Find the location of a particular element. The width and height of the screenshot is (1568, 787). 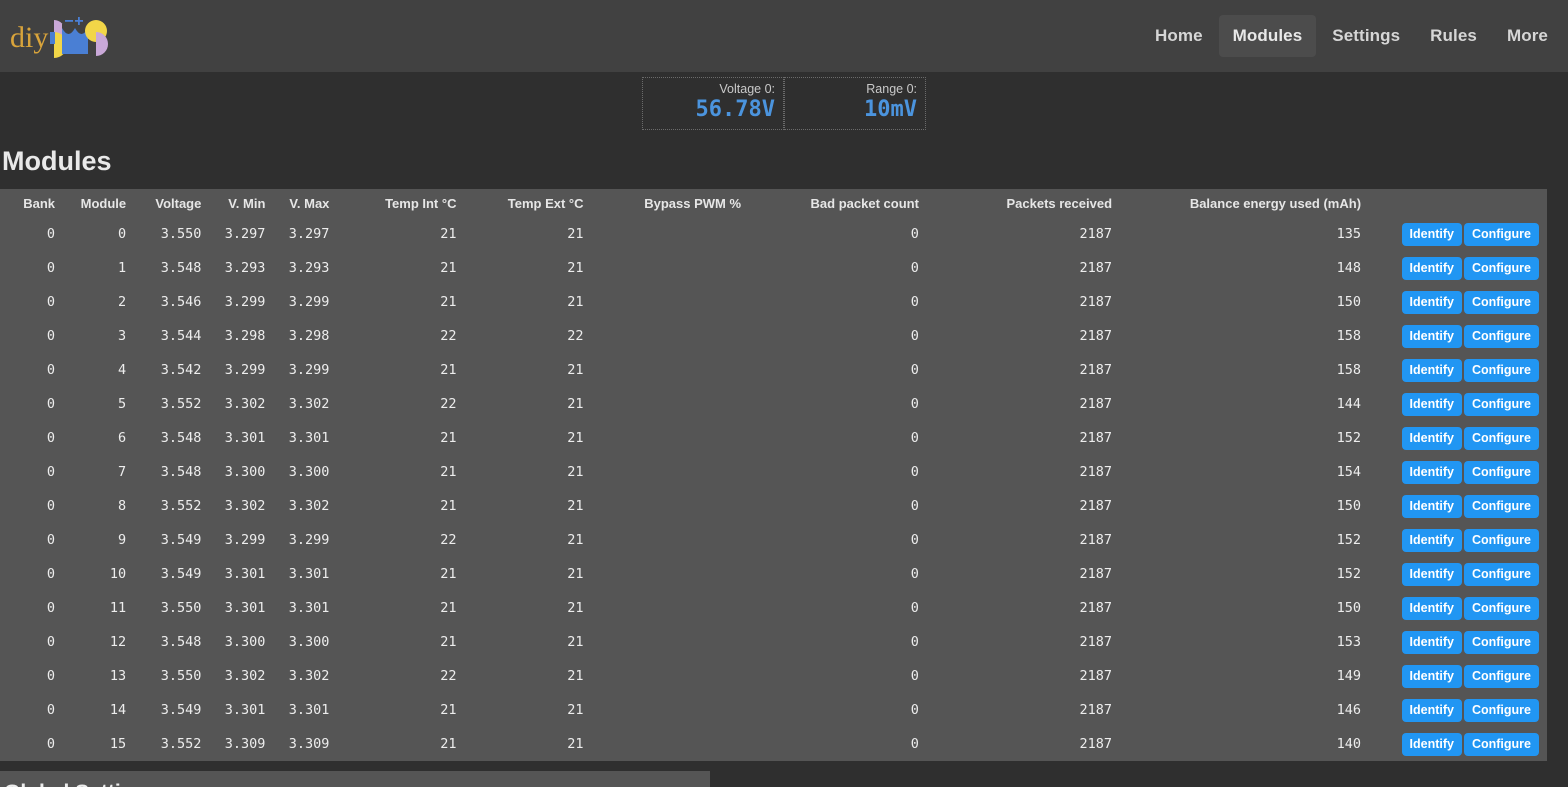

col-header-packets-received: Packets received is located at coordinates (1059, 203).